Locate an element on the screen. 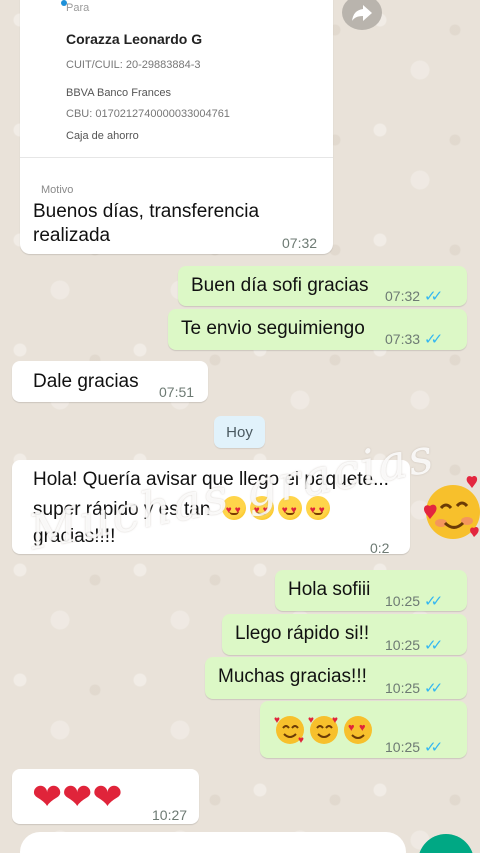  outgoing-message: Buen día sofi gracias 07:32 ✓✓ is located at coordinates (322, 286).